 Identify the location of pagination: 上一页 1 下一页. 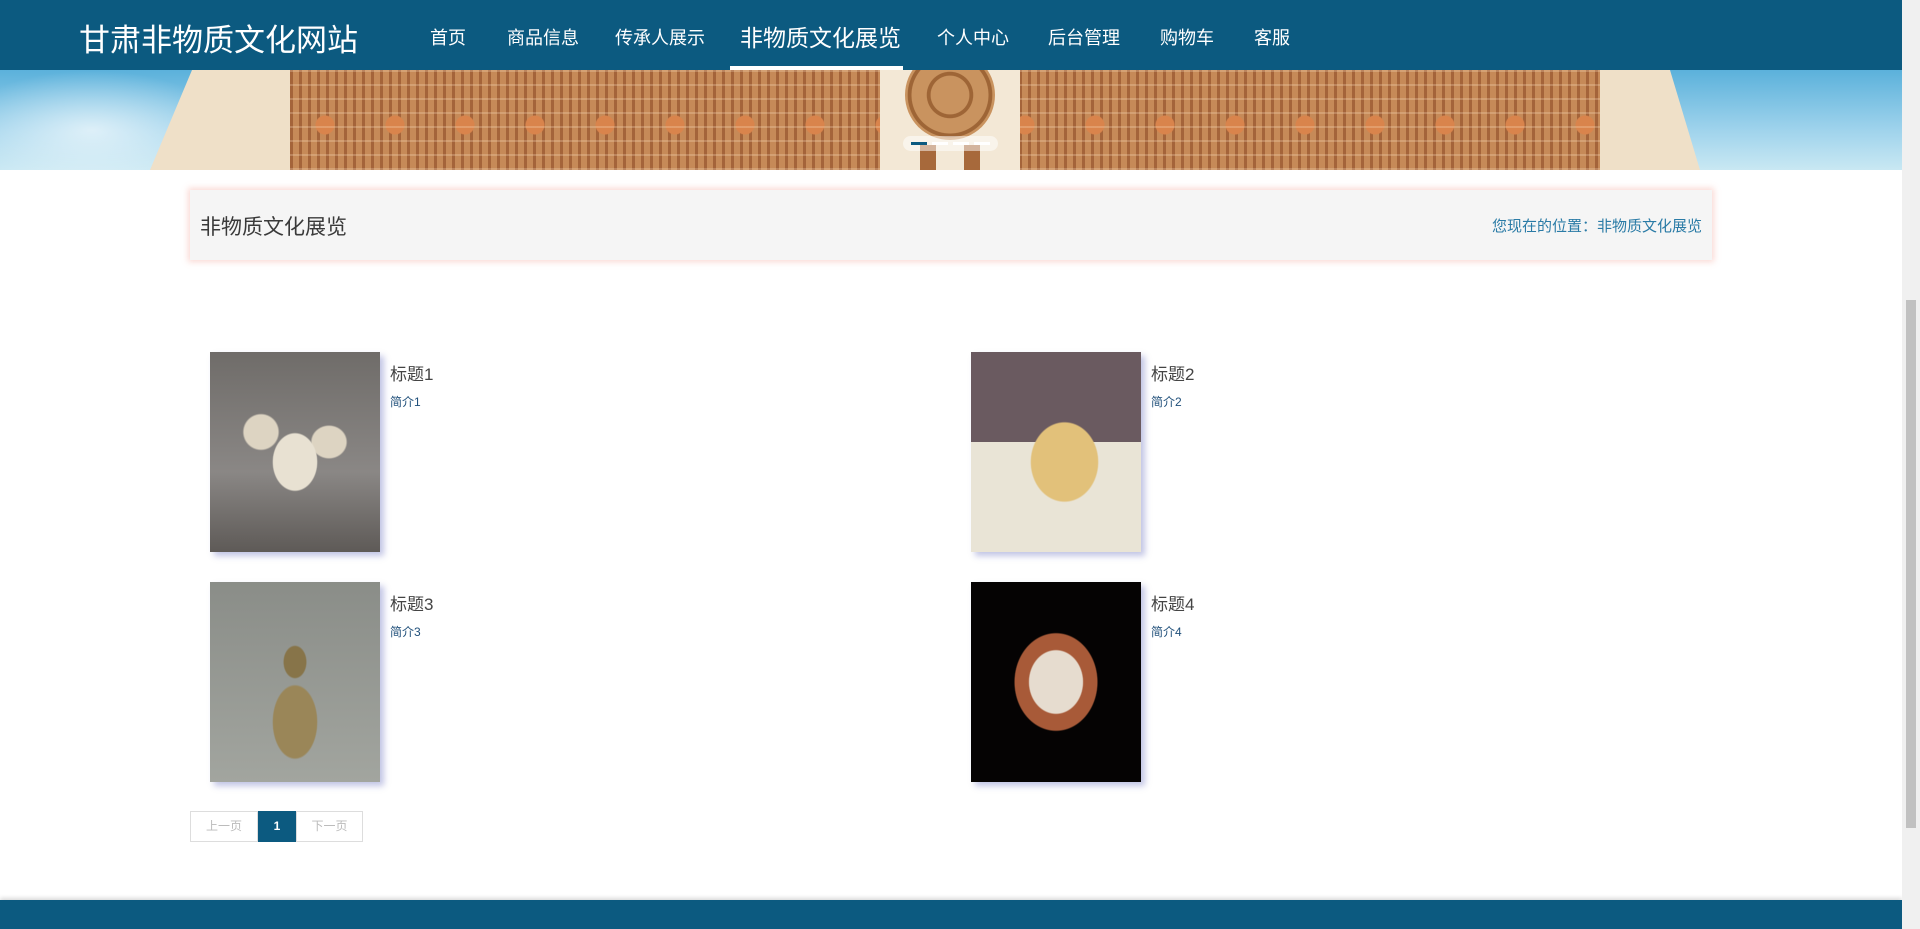
(276, 826).